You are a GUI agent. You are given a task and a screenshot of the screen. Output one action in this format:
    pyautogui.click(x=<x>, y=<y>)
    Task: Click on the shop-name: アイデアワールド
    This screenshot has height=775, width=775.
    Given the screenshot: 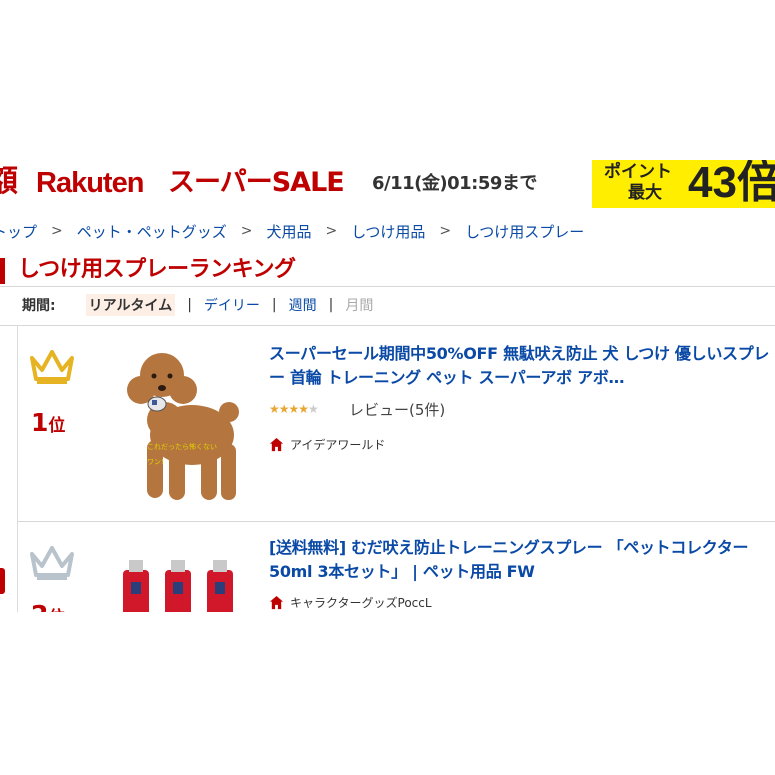 What is the action you would take?
    pyautogui.click(x=338, y=445)
    